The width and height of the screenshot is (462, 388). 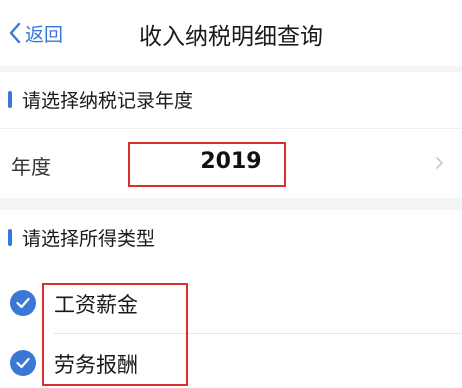 I want to click on chevron-right-icon, so click(x=439, y=163).